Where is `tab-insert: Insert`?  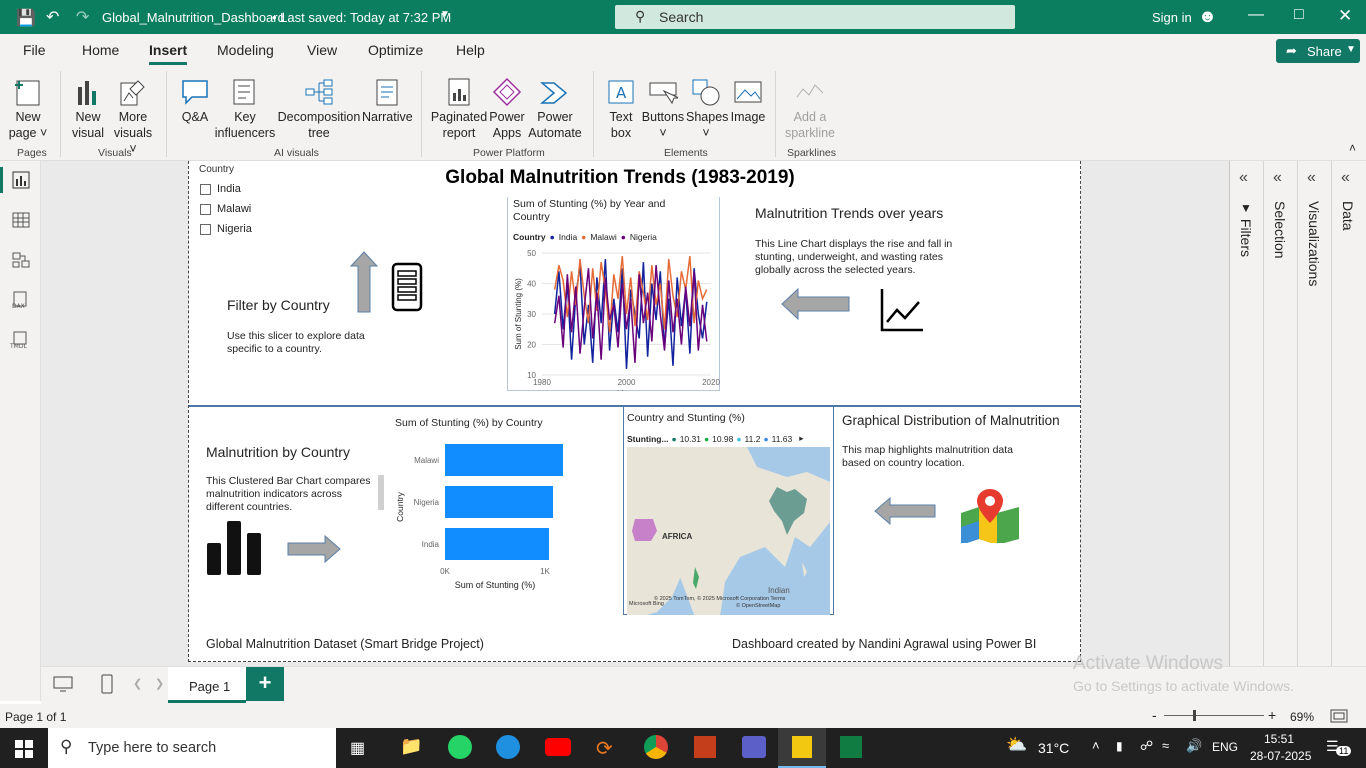 tab-insert: Insert is located at coordinates (168, 50).